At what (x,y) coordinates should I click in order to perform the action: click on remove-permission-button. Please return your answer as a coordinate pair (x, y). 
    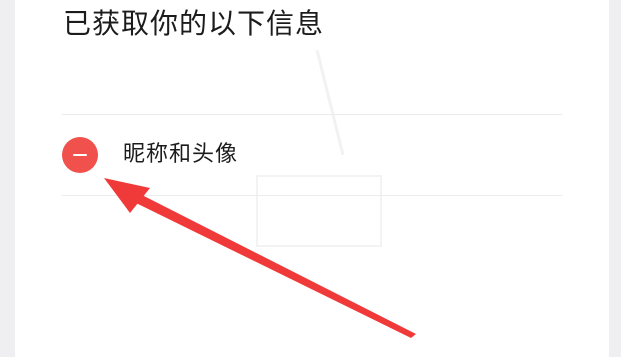
    Looking at the image, I should click on (80, 155).